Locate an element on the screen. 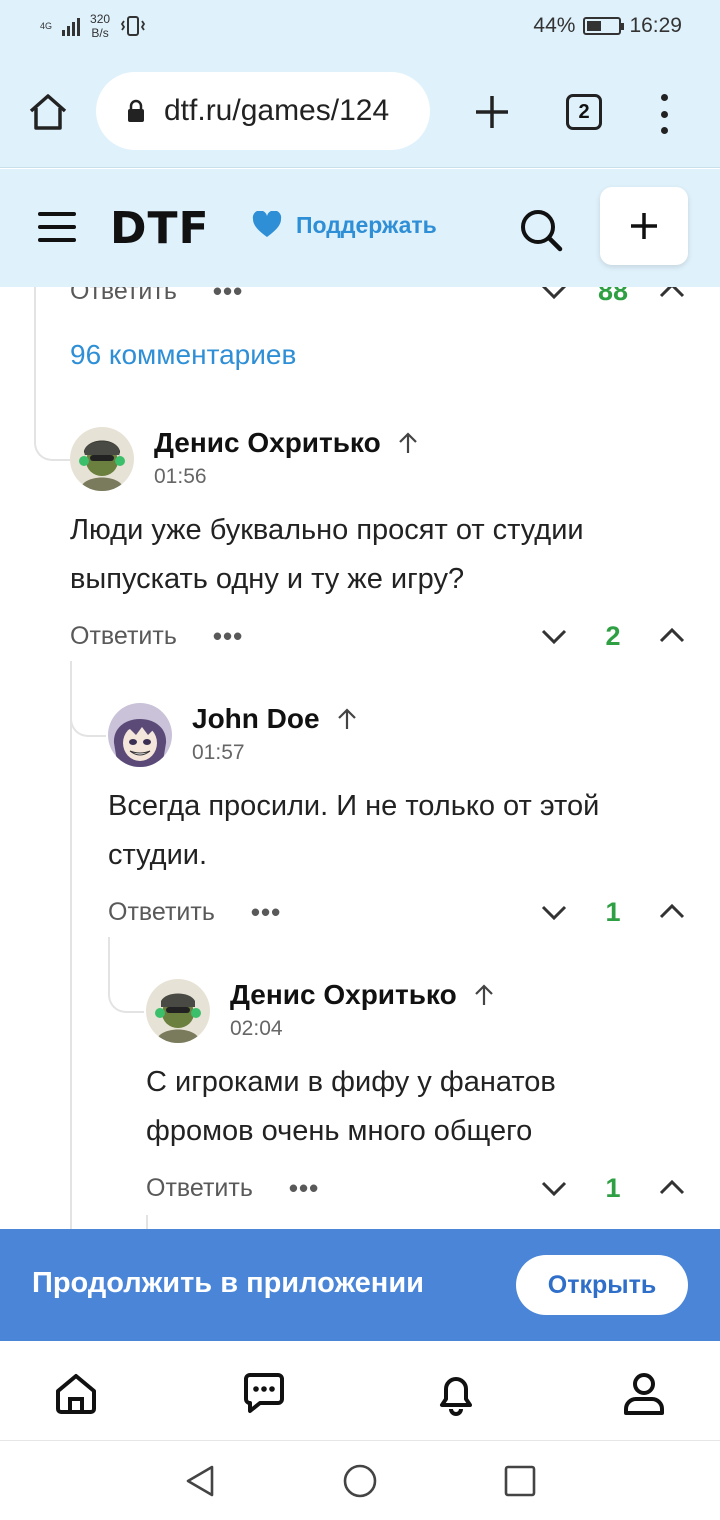 The height and width of the screenshot is (1520, 720). clock: 16:29 is located at coordinates (655, 25).